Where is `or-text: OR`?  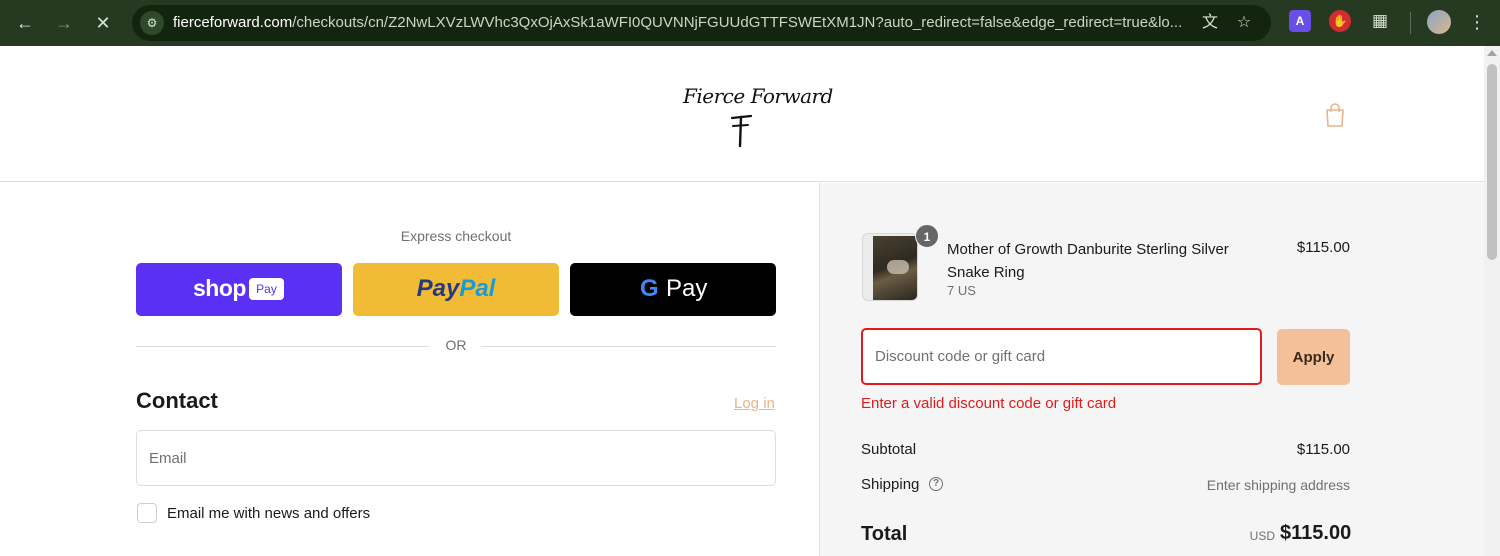 or-text: OR is located at coordinates (456, 345).